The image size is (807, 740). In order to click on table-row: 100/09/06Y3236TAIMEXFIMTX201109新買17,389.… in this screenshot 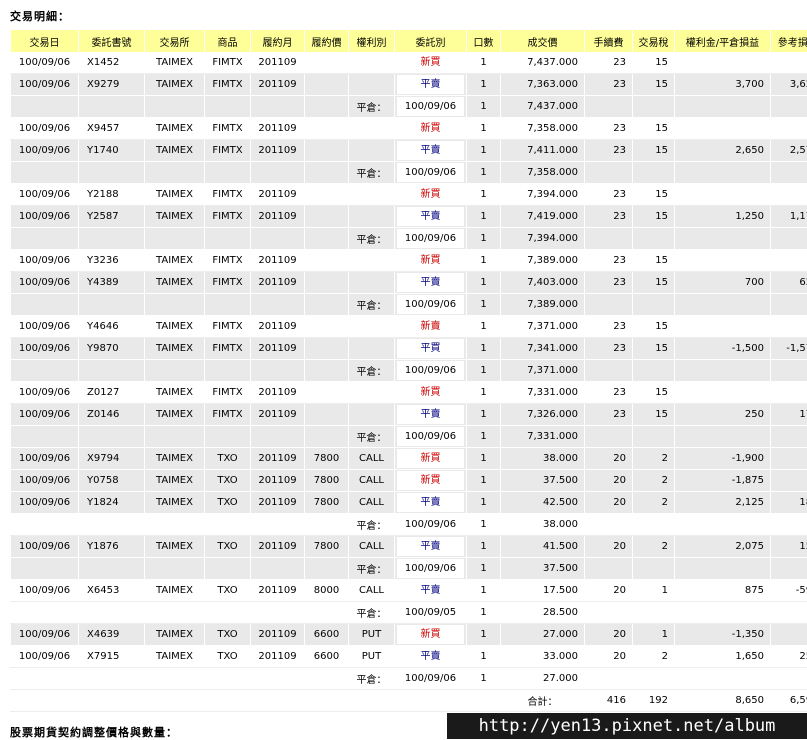, I will do `click(409, 261)`.